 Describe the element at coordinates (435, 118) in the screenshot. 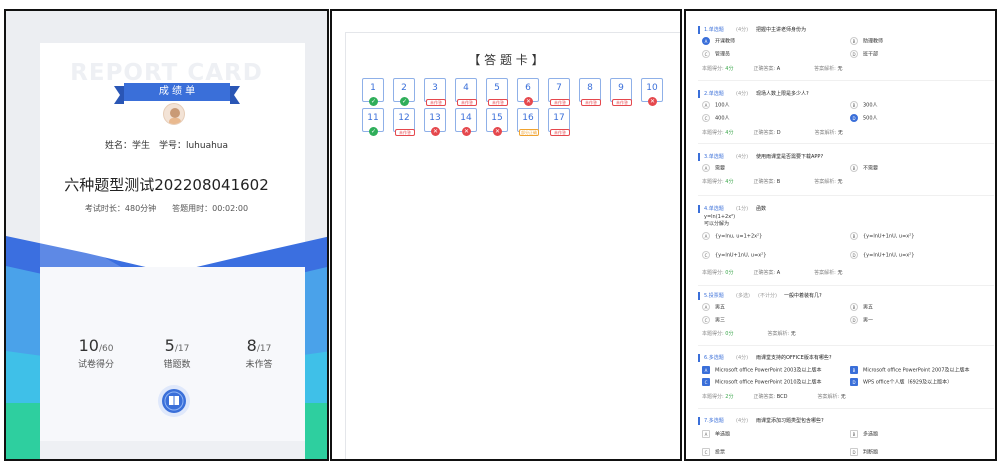

I see `question-number: 13` at that location.